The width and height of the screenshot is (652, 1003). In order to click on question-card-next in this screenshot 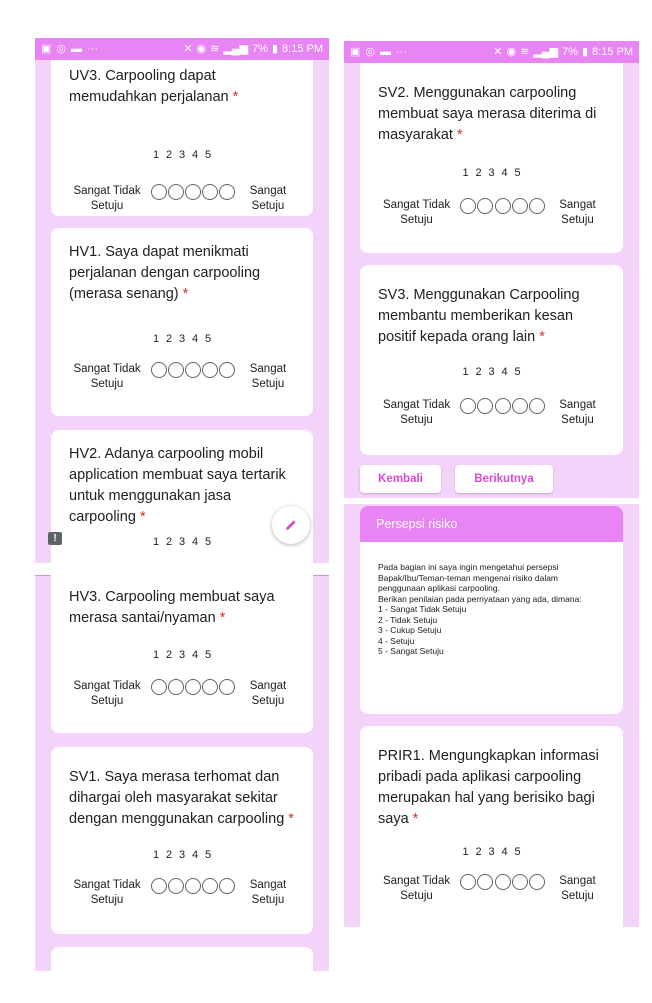, I will do `click(182, 959)`.